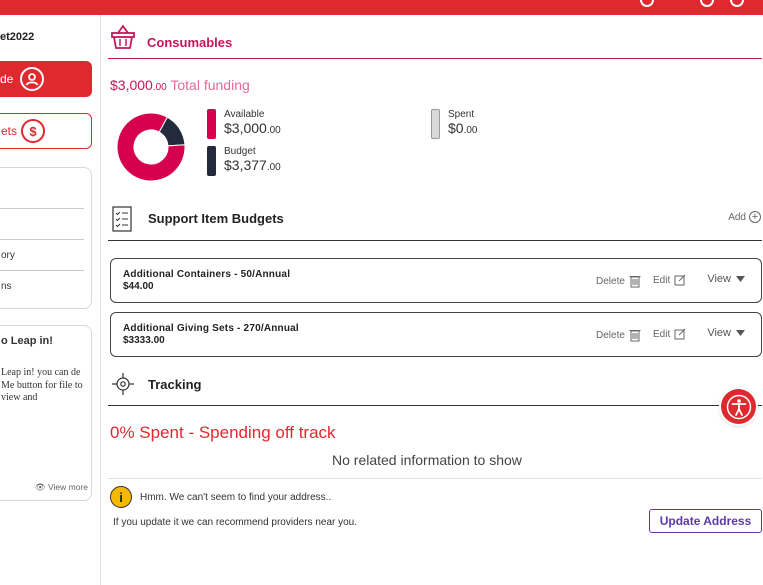  Describe the element at coordinates (427, 460) in the screenshot. I see `no-related-info: No related information to show` at that location.